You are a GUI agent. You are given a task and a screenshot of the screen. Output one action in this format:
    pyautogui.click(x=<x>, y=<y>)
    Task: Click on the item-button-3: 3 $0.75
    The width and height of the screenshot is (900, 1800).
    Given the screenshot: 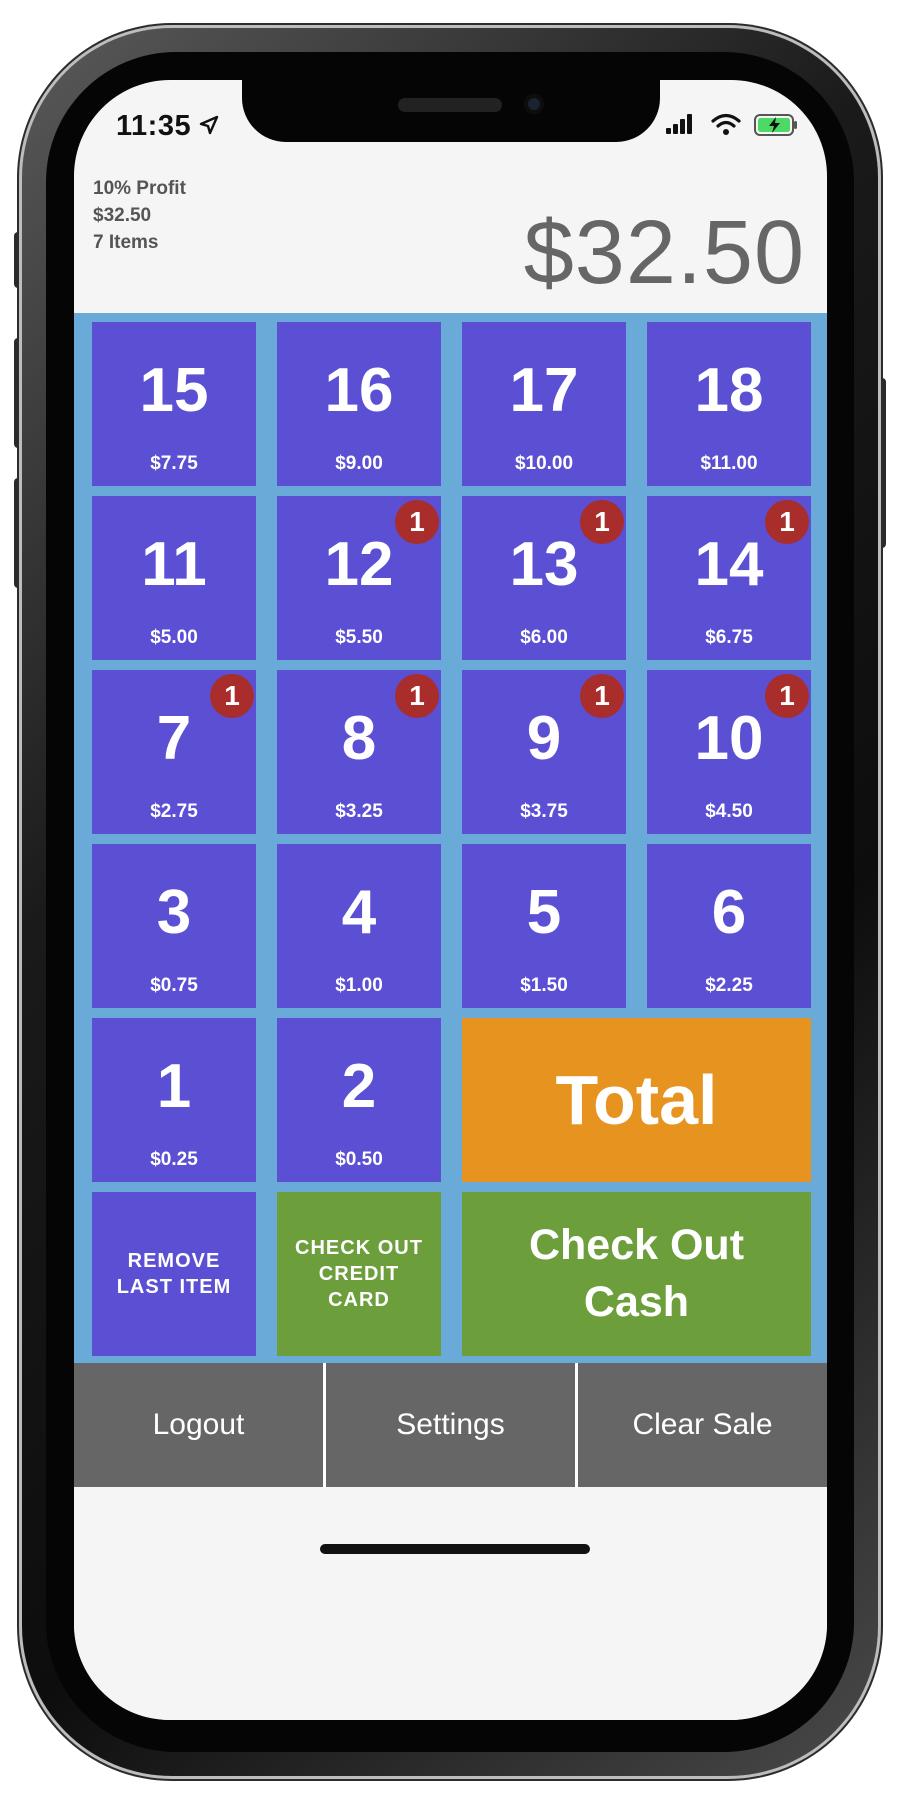 What is the action you would take?
    pyautogui.click(x=174, y=926)
    